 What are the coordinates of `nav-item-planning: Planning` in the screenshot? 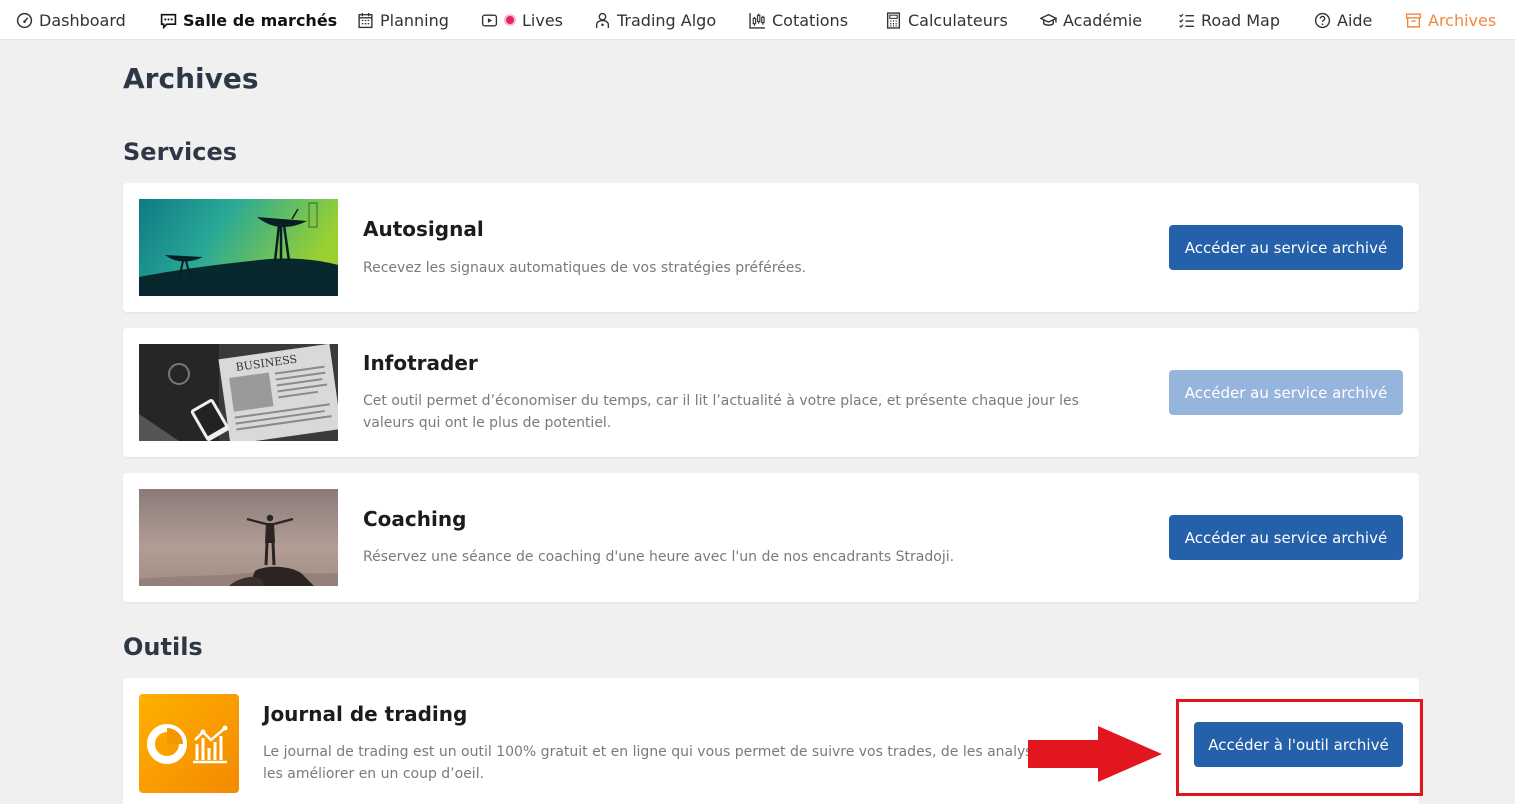 It's located at (403, 20).